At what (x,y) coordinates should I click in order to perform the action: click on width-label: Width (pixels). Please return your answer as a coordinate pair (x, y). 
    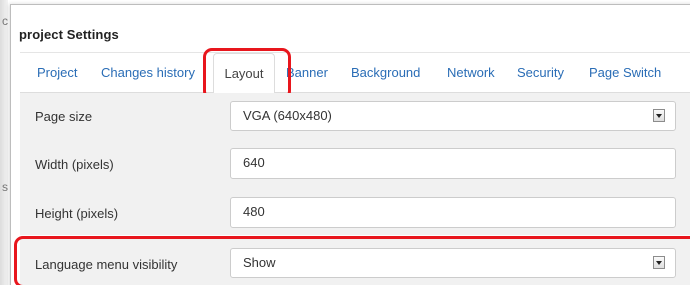
    Looking at the image, I should click on (74, 164).